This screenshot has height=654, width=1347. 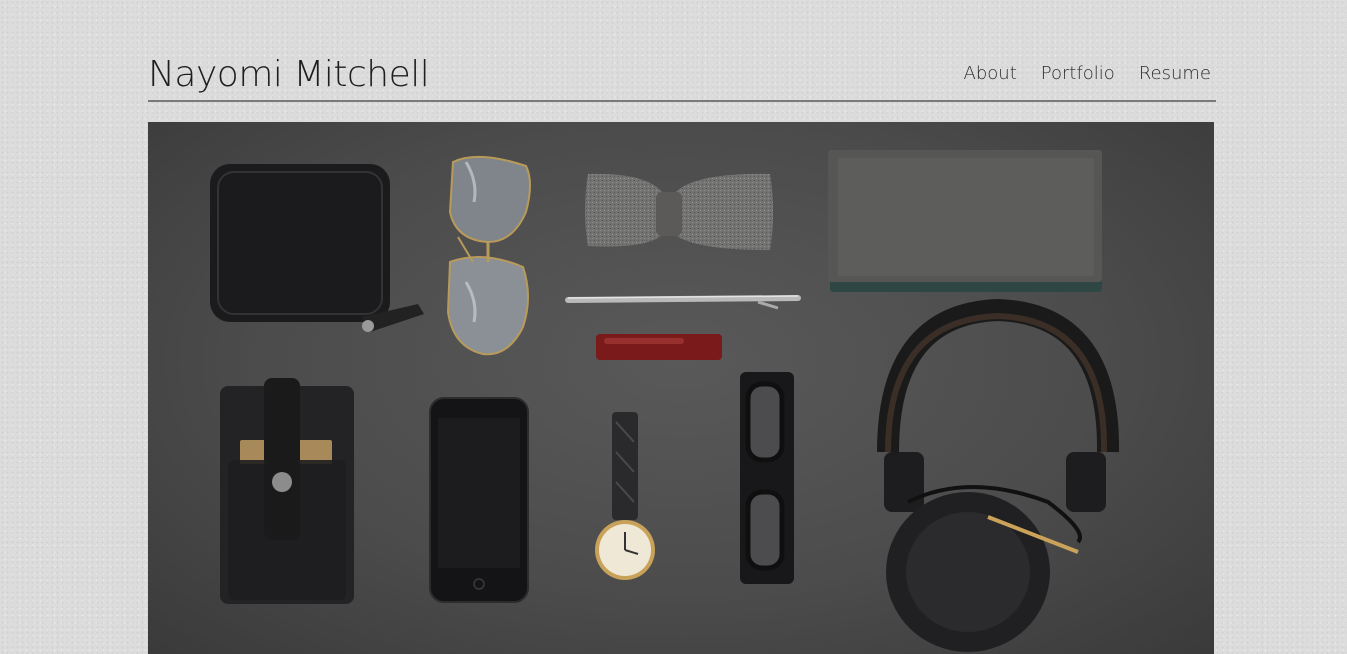 I want to click on notebook-icon, so click(x=965, y=221).